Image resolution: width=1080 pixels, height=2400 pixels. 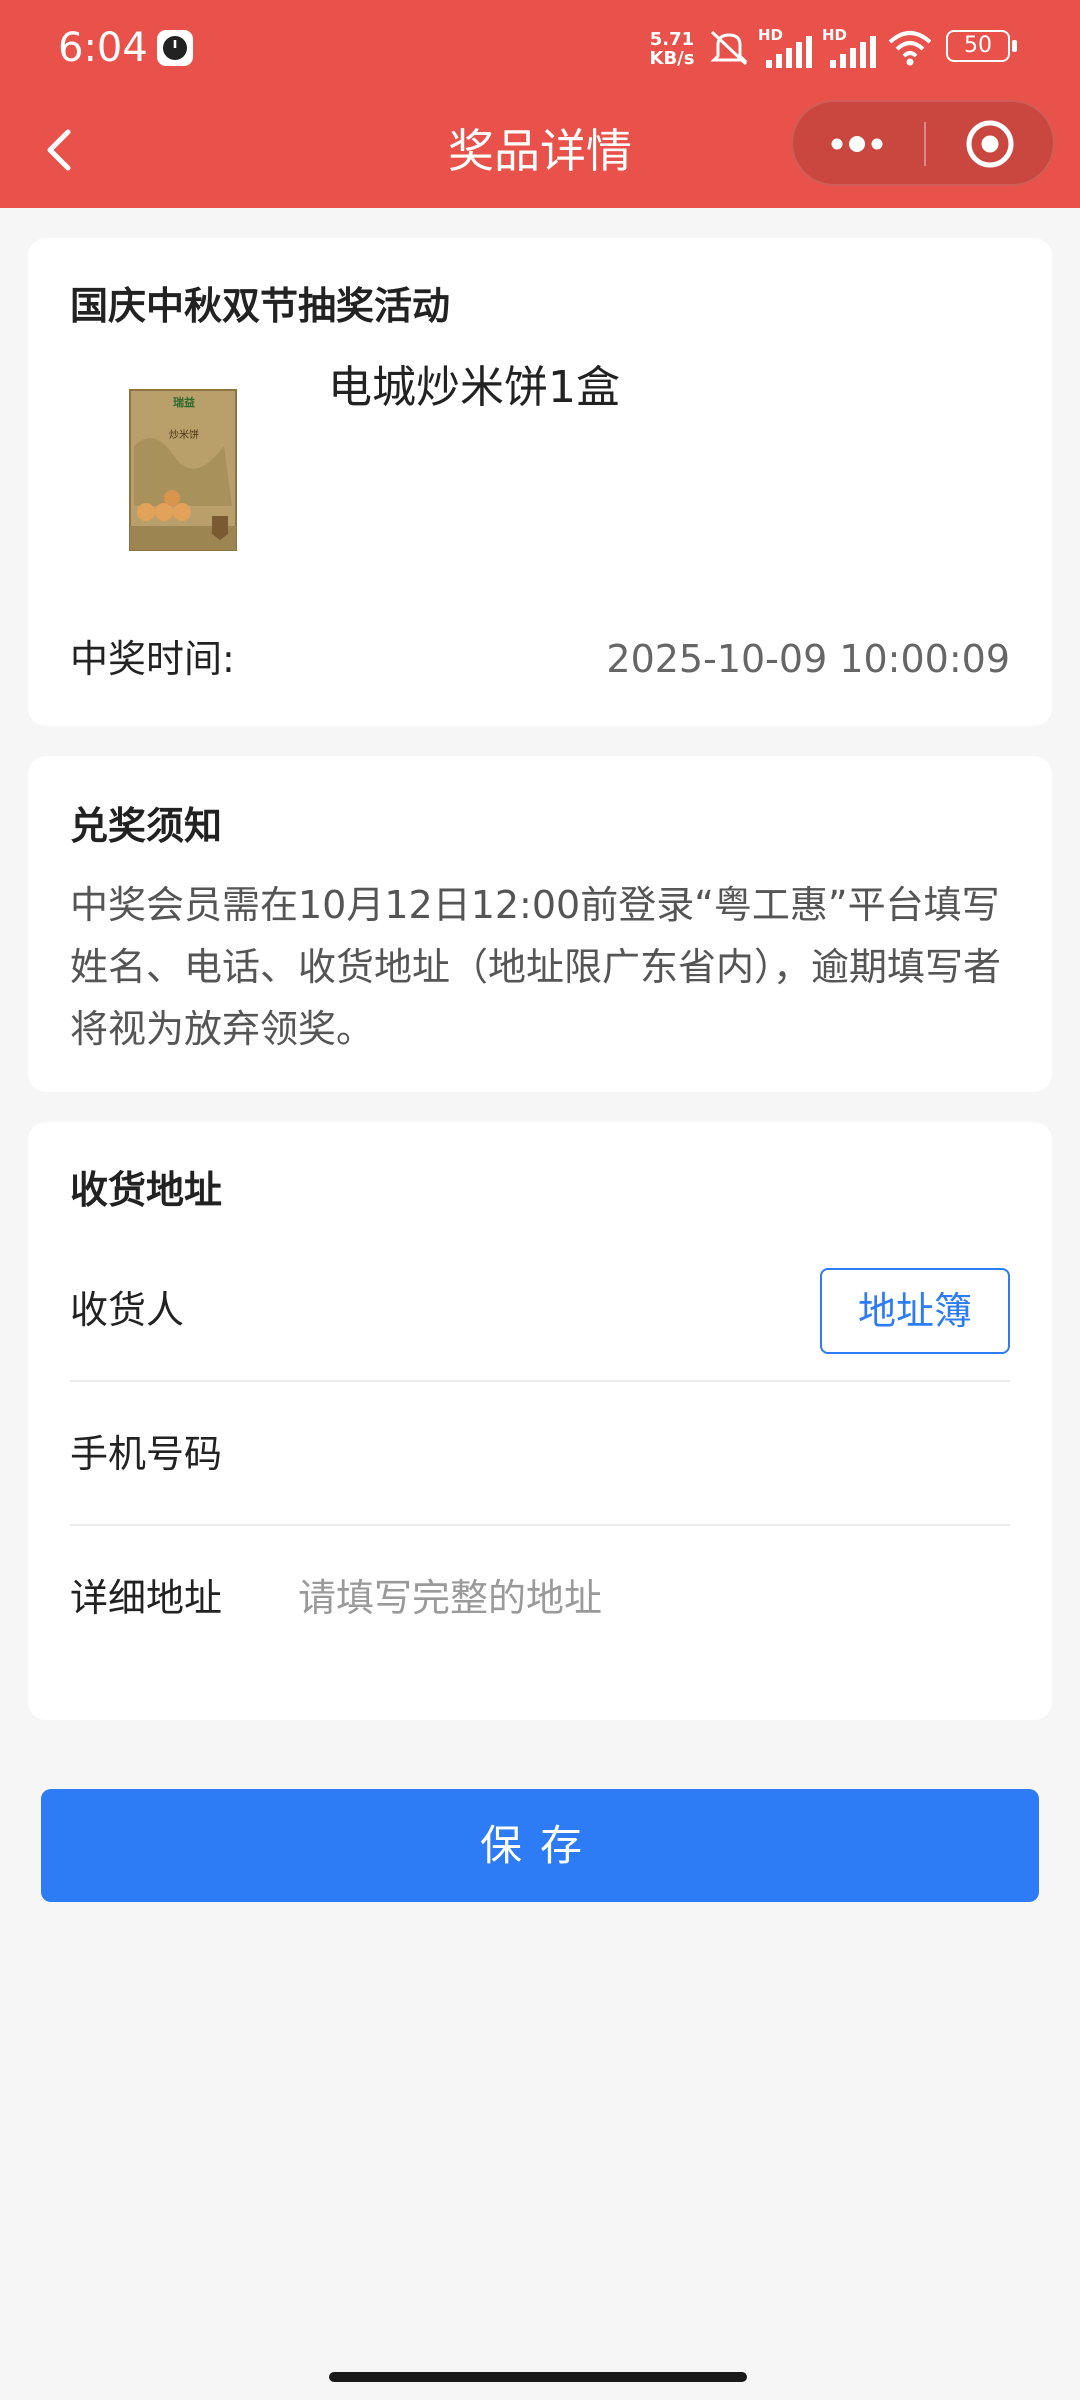 I want to click on network-speed-value: 5.71, so click(x=672, y=39).